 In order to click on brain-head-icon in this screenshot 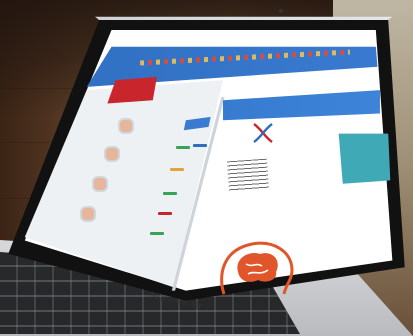, I will do `click(257, 268)`.